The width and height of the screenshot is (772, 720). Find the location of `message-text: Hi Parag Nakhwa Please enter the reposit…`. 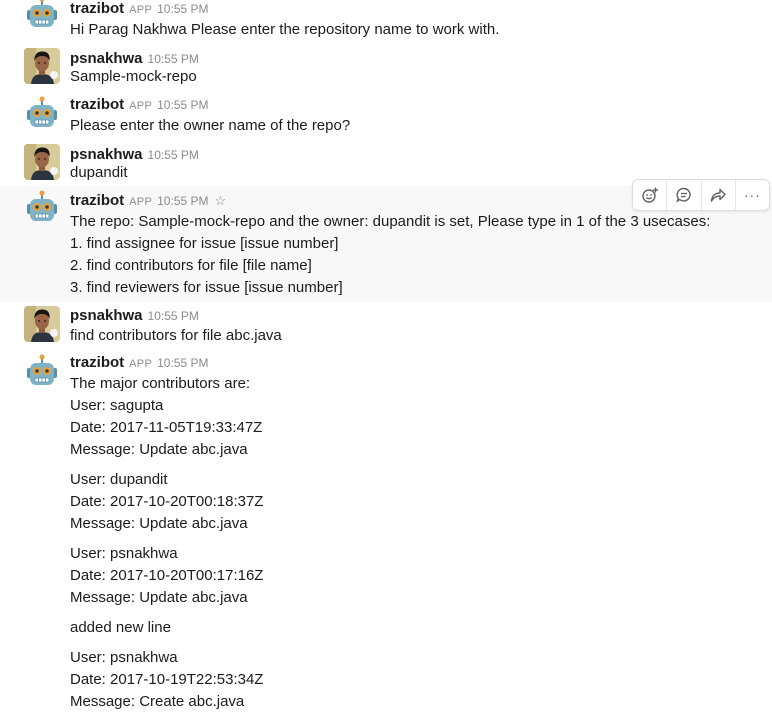

message-text: Hi Parag Nakhwa Please enter the reposit… is located at coordinates (285, 29).